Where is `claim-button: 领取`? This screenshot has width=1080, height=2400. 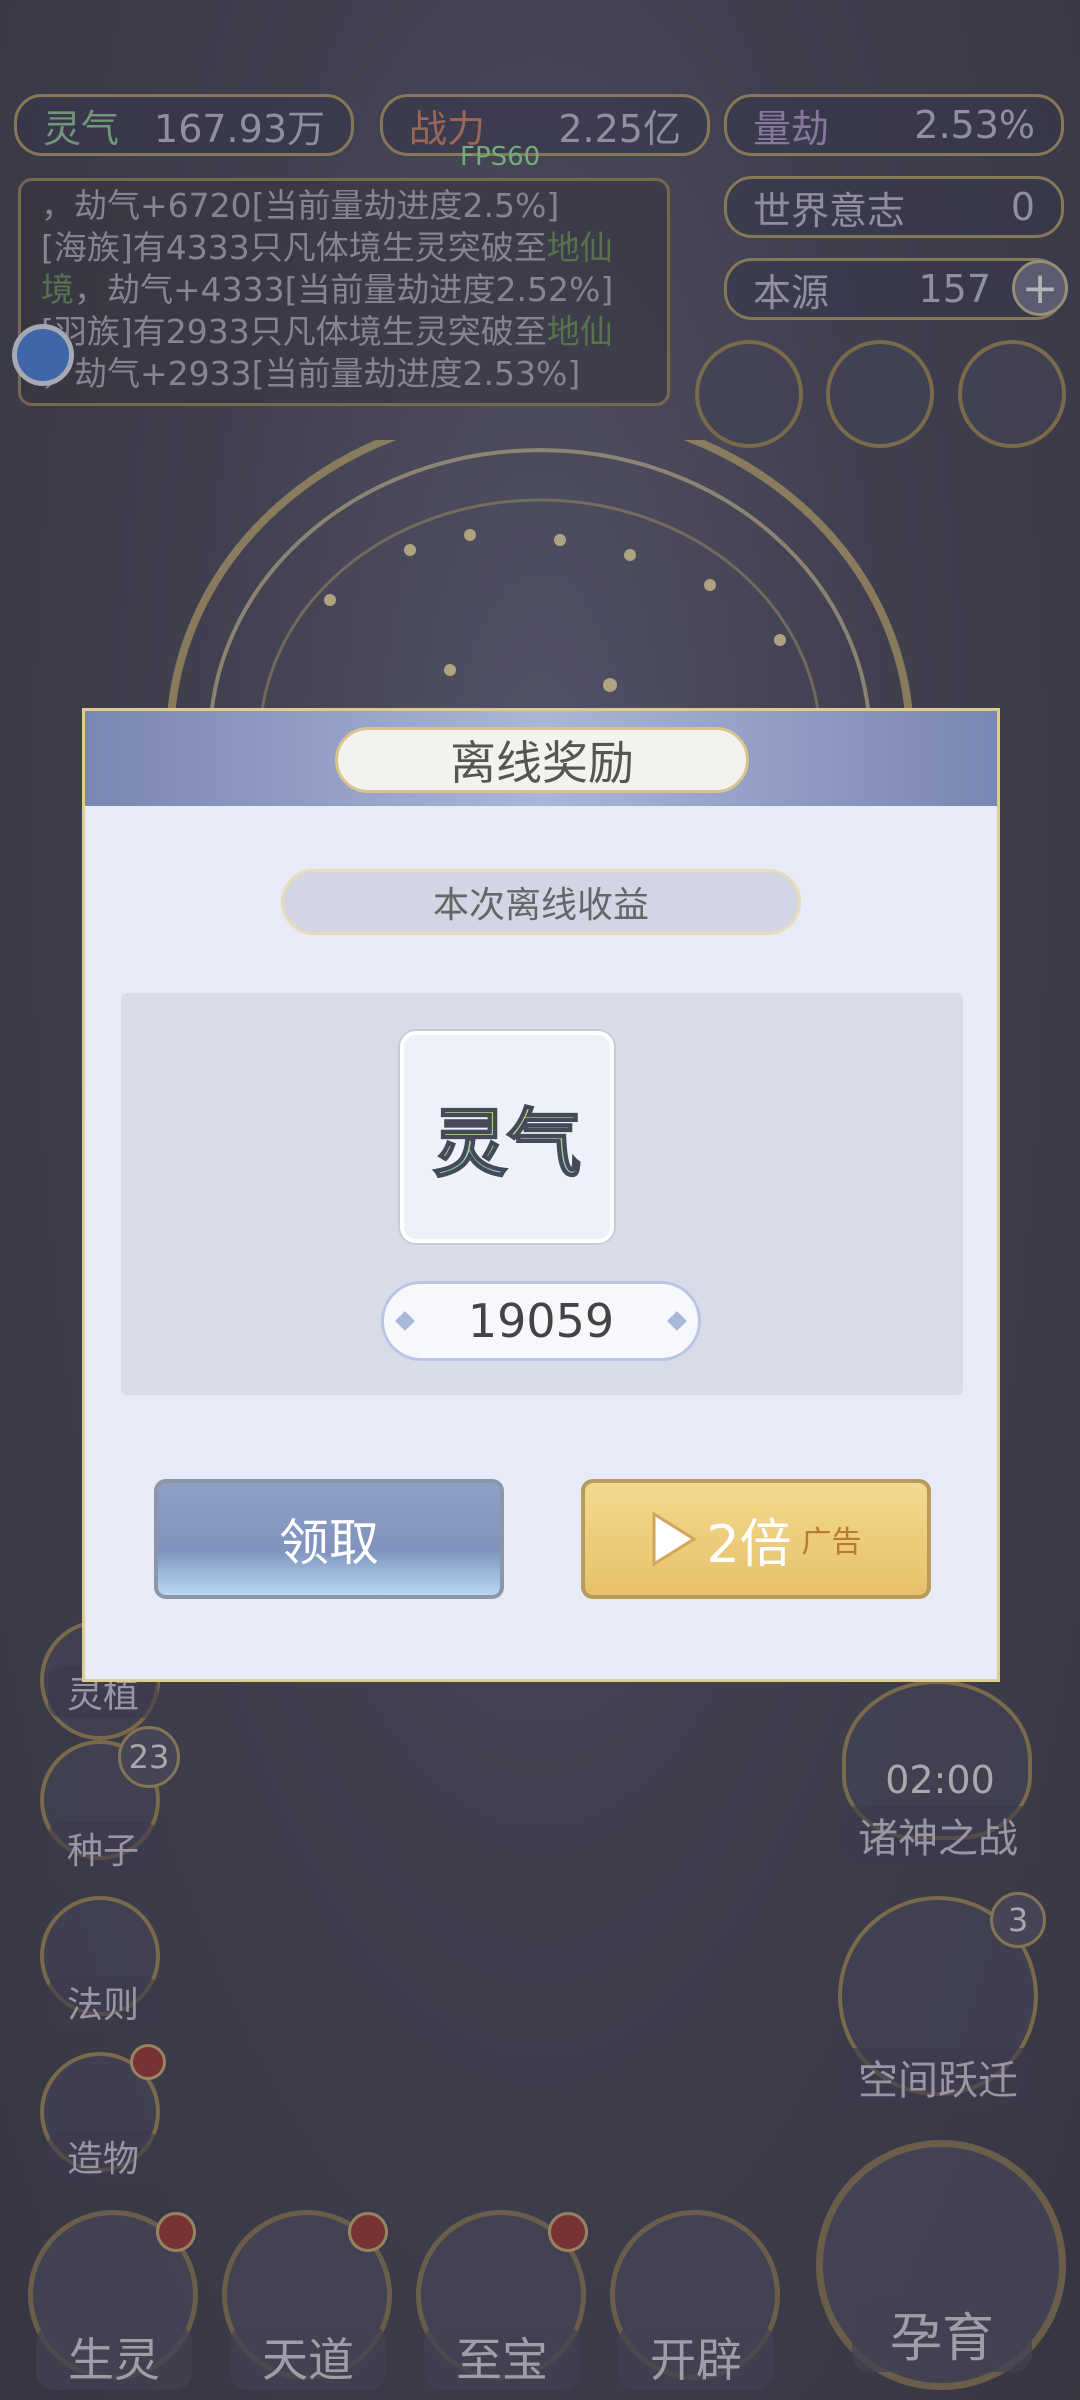 claim-button: 领取 is located at coordinates (329, 1539).